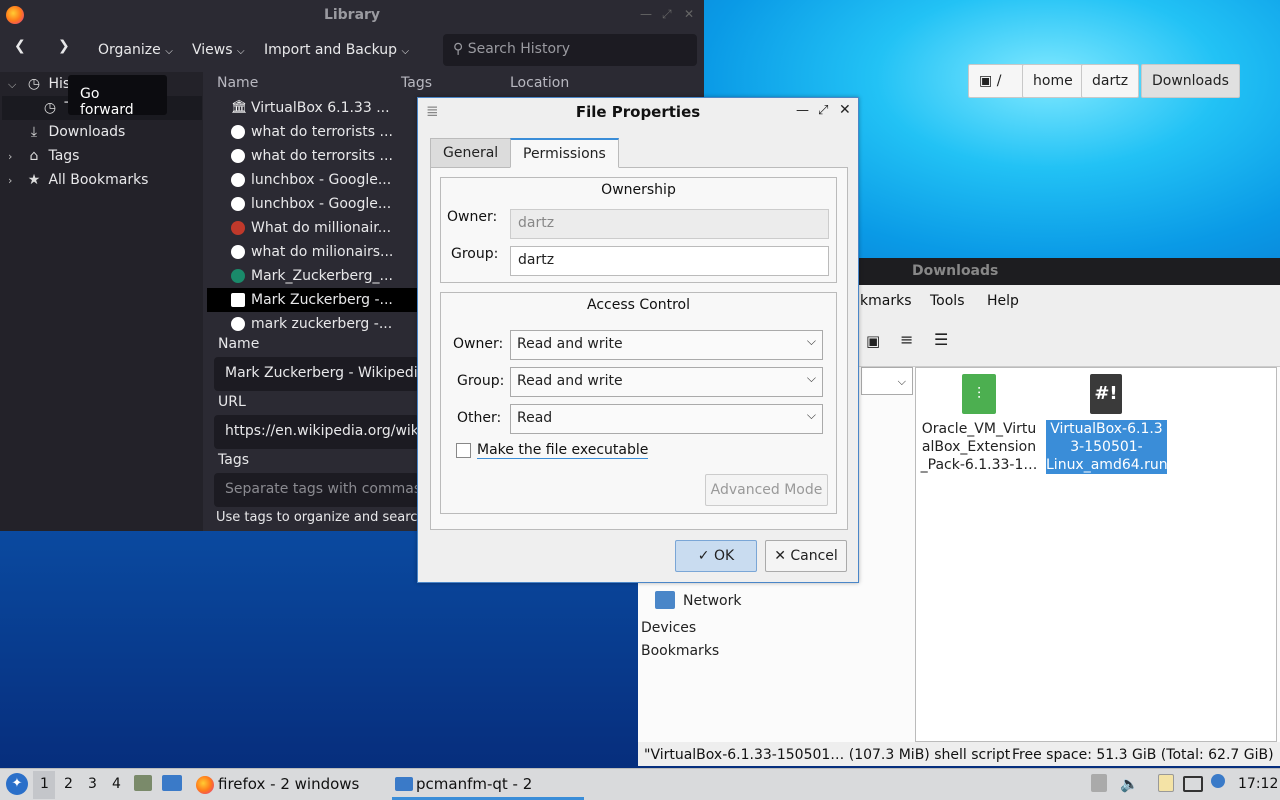 The height and width of the screenshot is (800, 1280). I want to click on star-icon: ★, so click(34, 180).